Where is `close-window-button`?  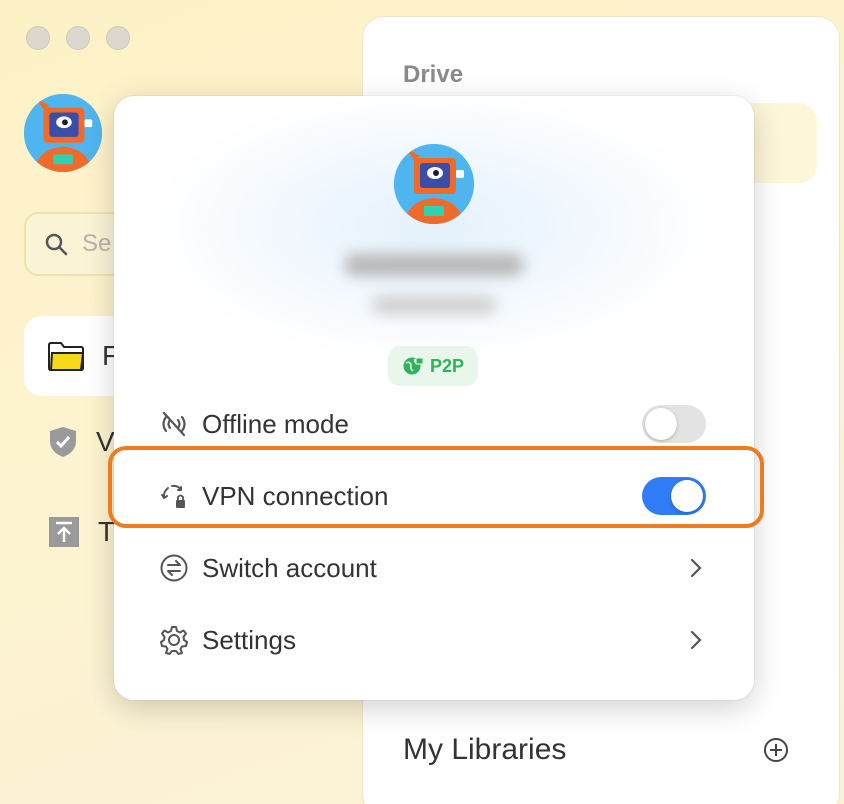 close-window-button is located at coordinates (38, 38).